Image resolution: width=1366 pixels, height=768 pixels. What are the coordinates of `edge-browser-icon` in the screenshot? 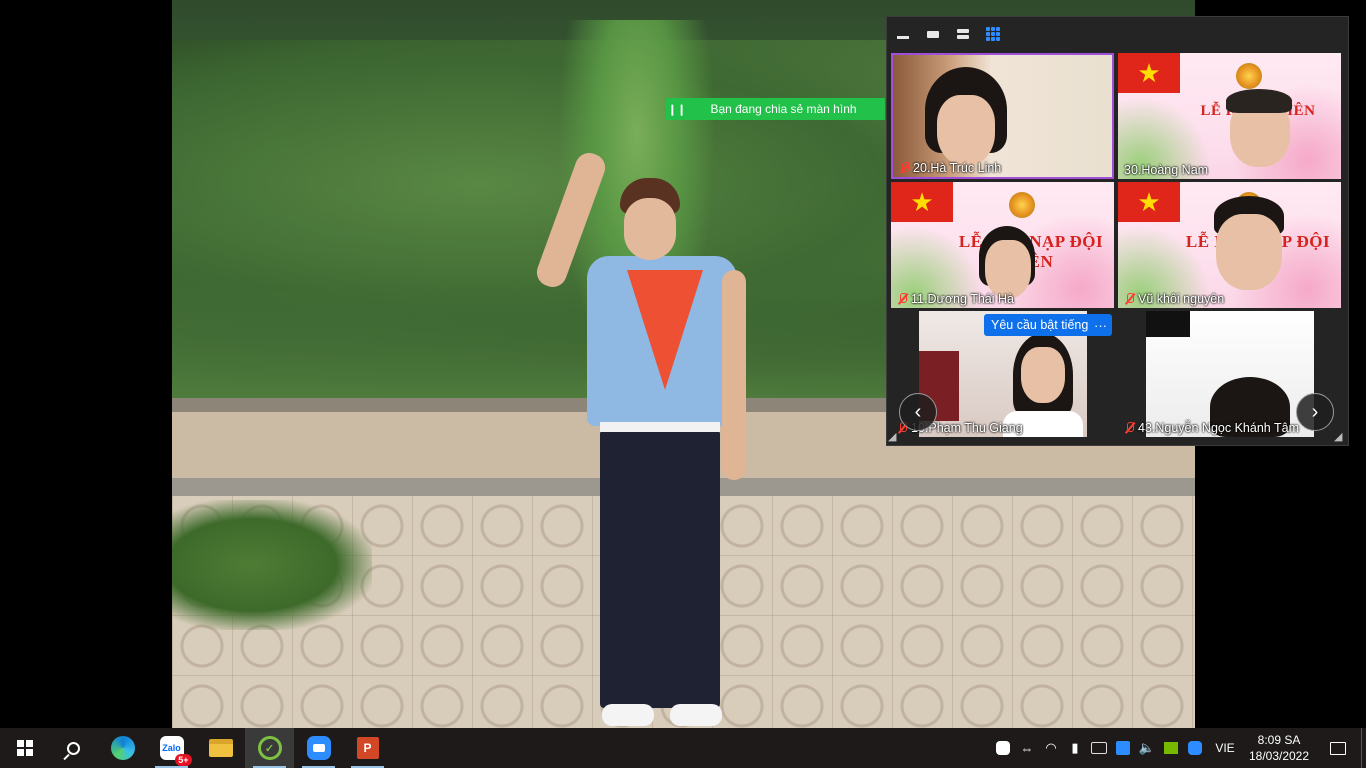 It's located at (122, 748).